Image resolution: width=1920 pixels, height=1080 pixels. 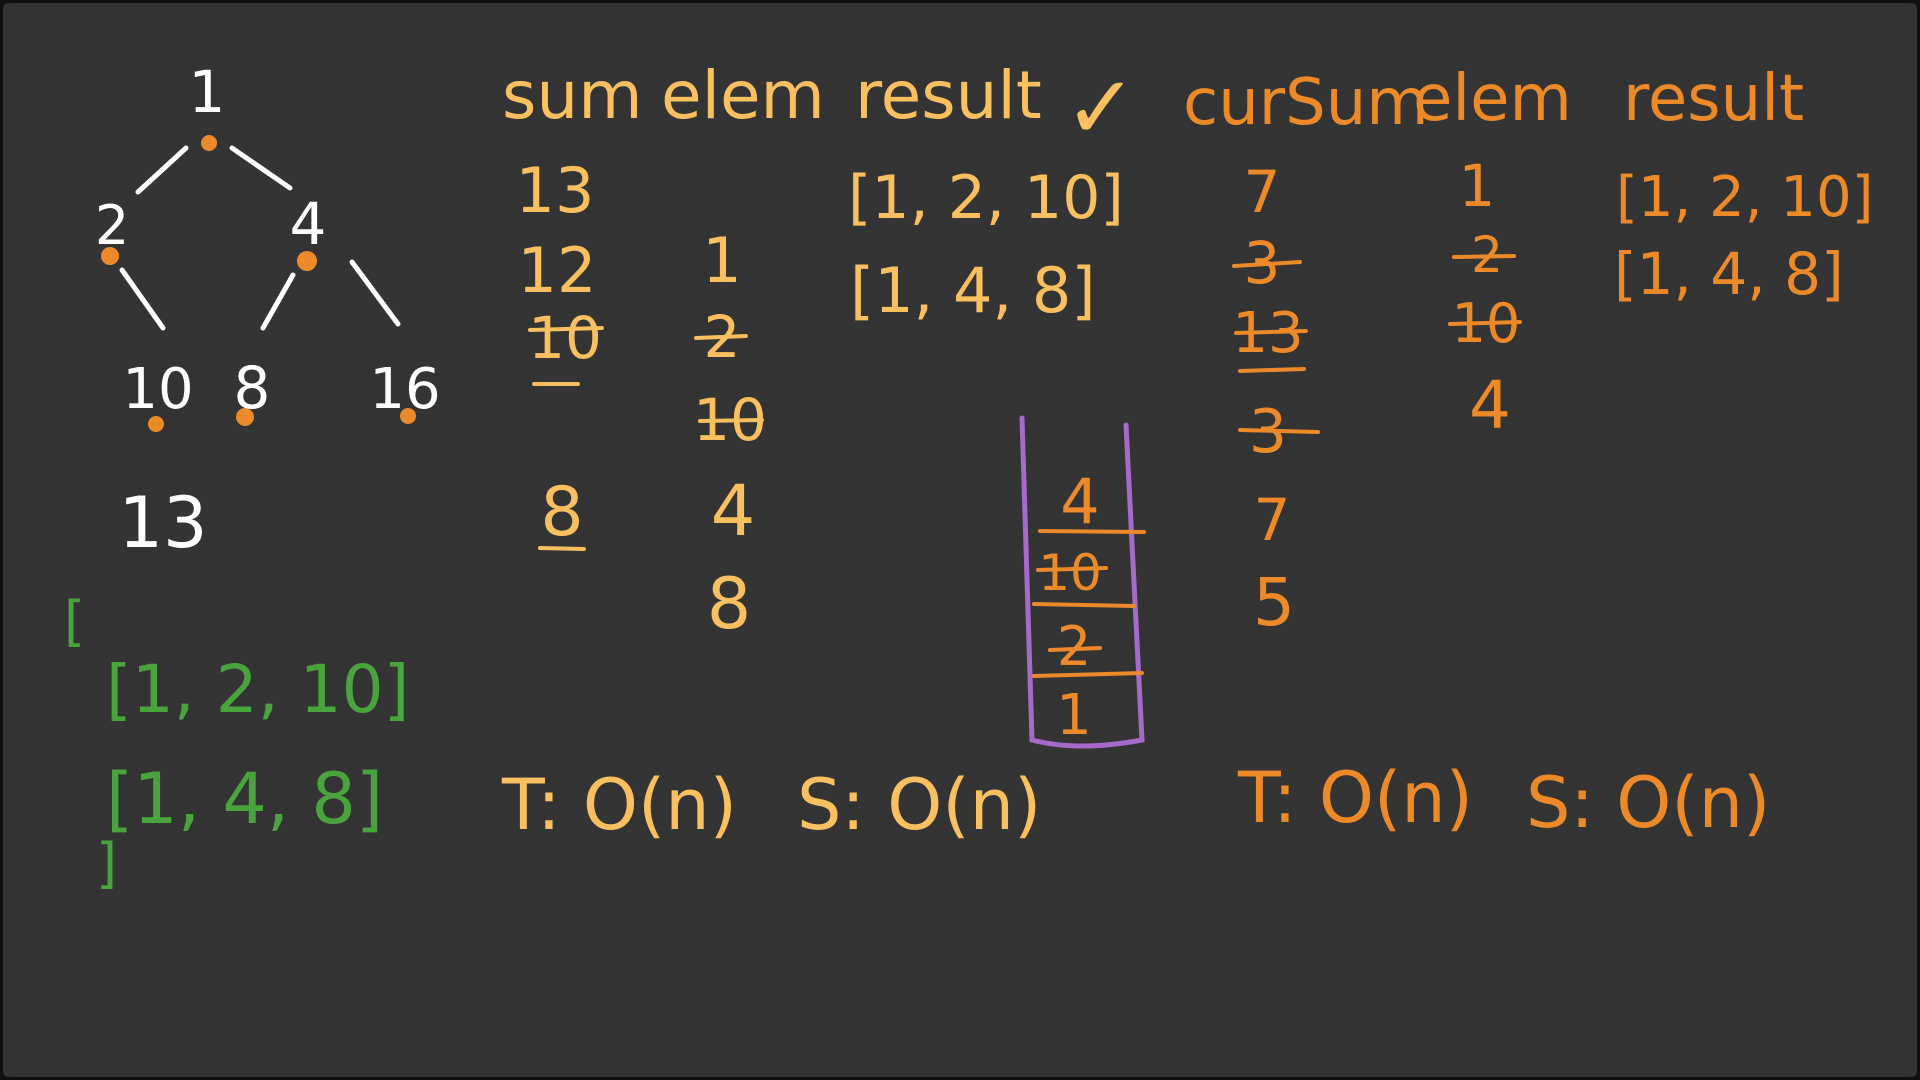 What do you see at coordinates (733, 511) in the screenshot?
I see `table1-elem-4: 4` at bounding box center [733, 511].